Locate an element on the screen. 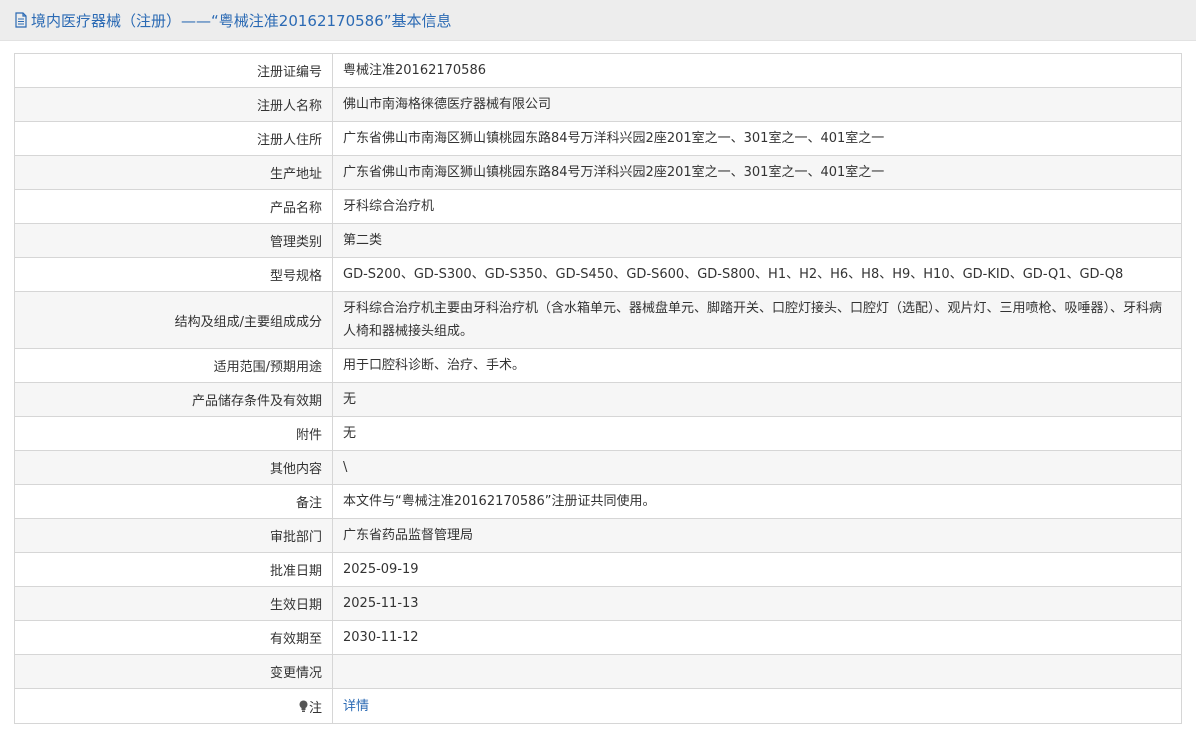 This screenshot has width=1196, height=735. row-label: 结构及组成/主要组成成分 is located at coordinates (174, 320).